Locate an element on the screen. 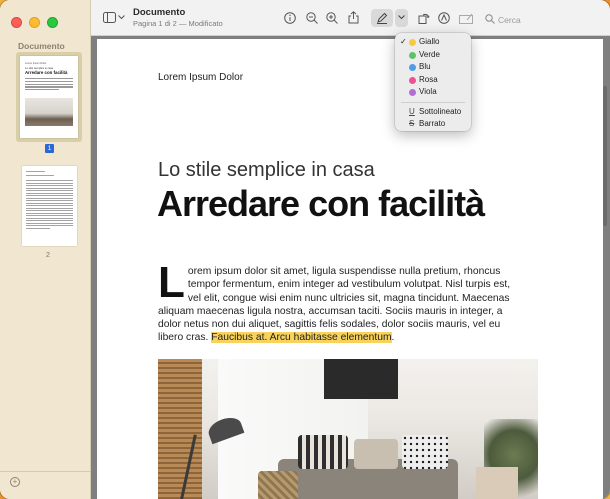  menu-item-label: Viola is located at coordinates (428, 91).